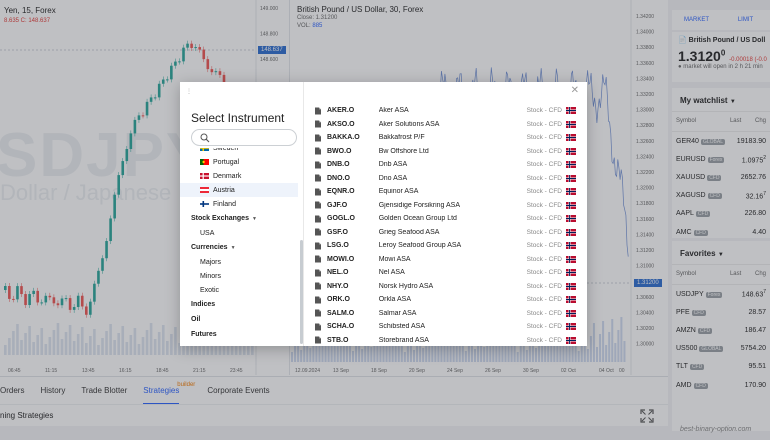 Image resolution: width=770 pixels, height=440 pixels. I want to click on category-oil: Oil, so click(239, 319).